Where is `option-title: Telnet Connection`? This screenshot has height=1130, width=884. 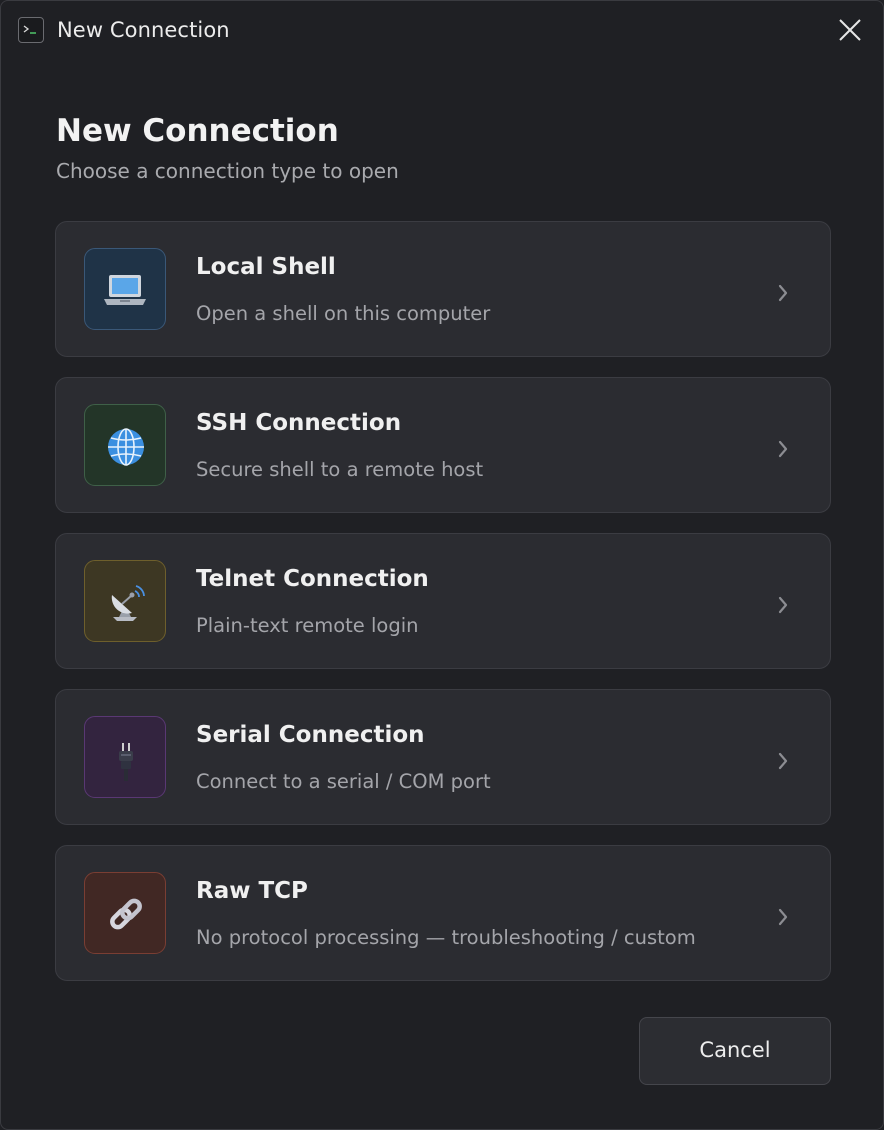
option-title: Telnet Connection is located at coordinates (312, 579).